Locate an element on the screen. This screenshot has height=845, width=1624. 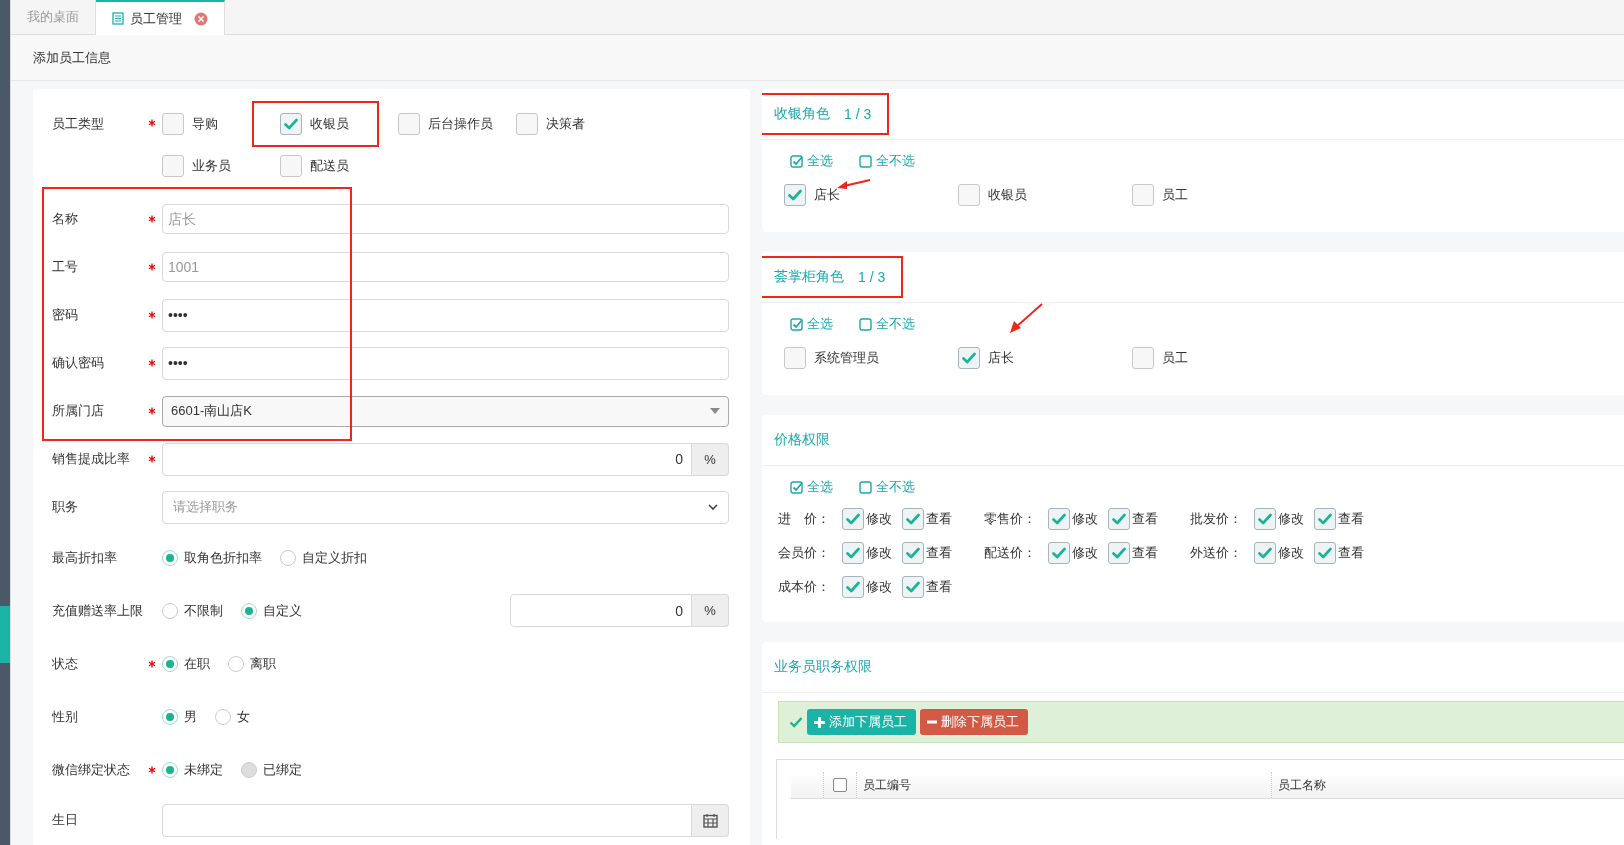
minus-icon is located at coordinates (932, 722).